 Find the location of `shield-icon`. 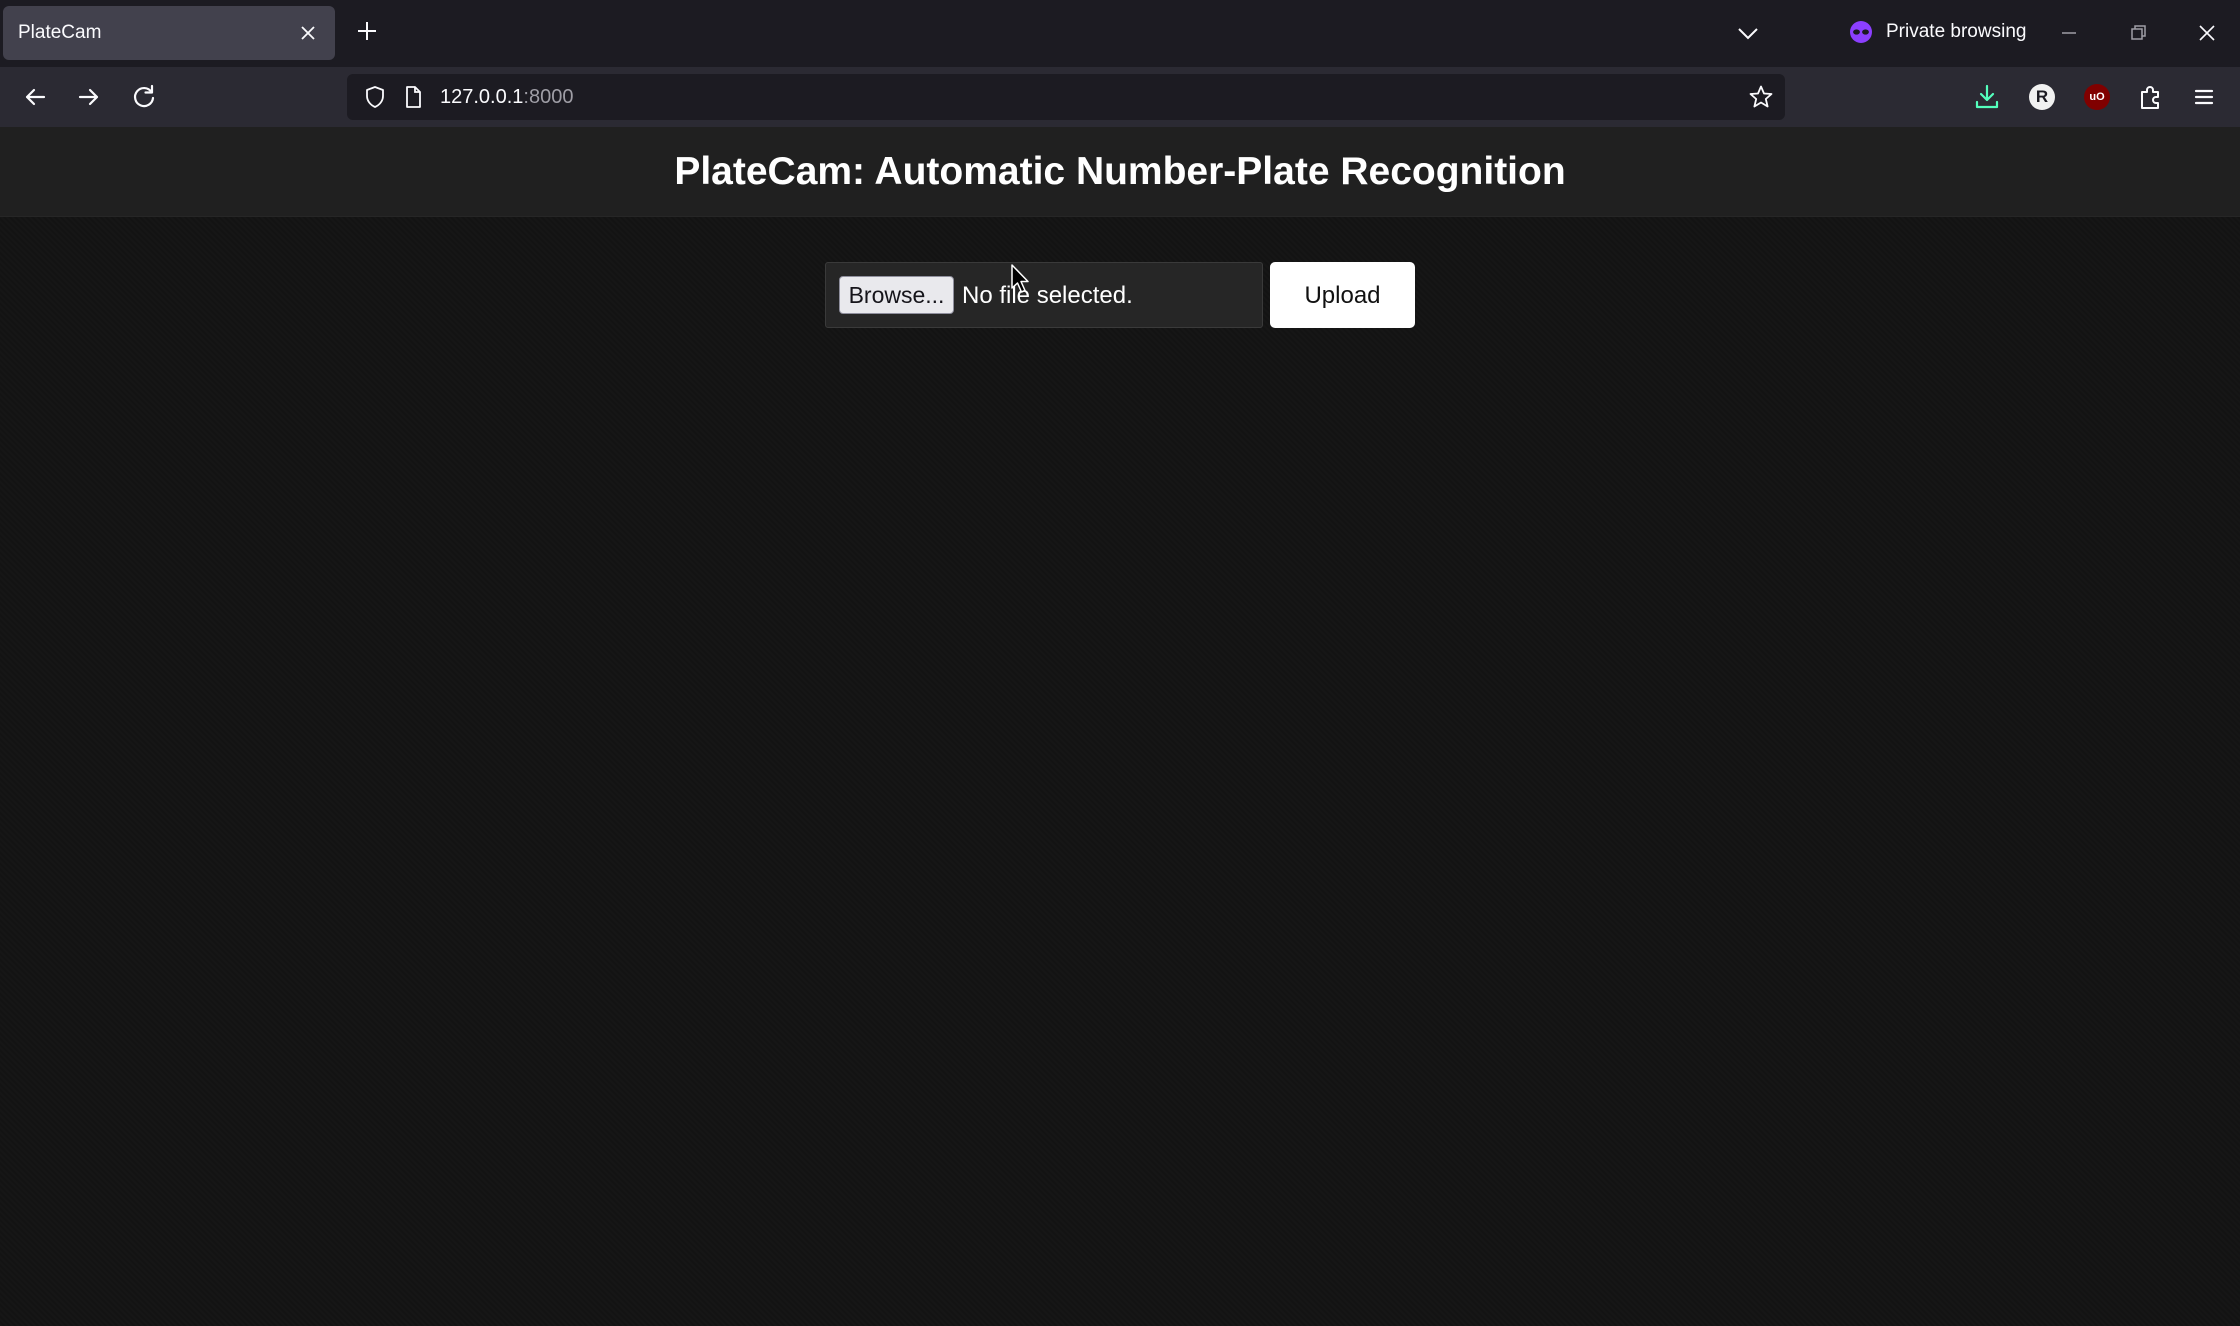

shield-icon is located at coordinates (375, 97).